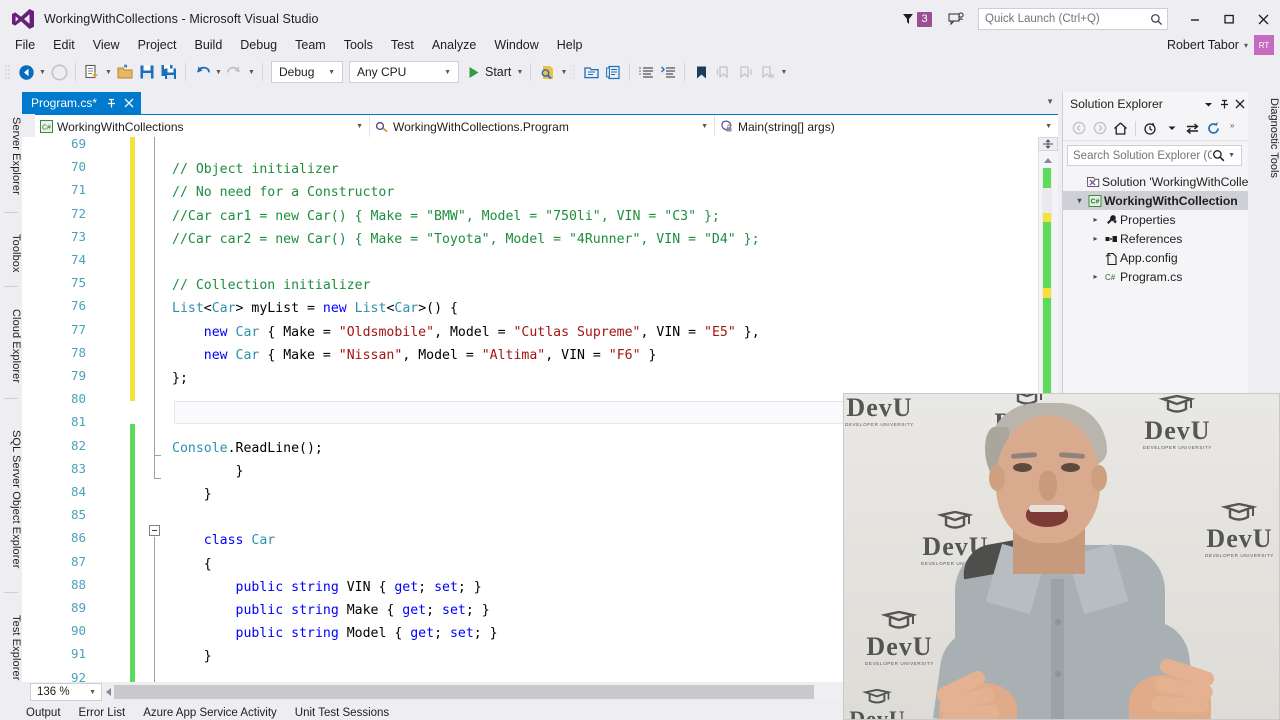 The width and height of the screenshot is (1280, 720). Describe the element at coordinates (82, 103) in the screenshot. I see `tab-program-cs: Program.cs*` at that location.